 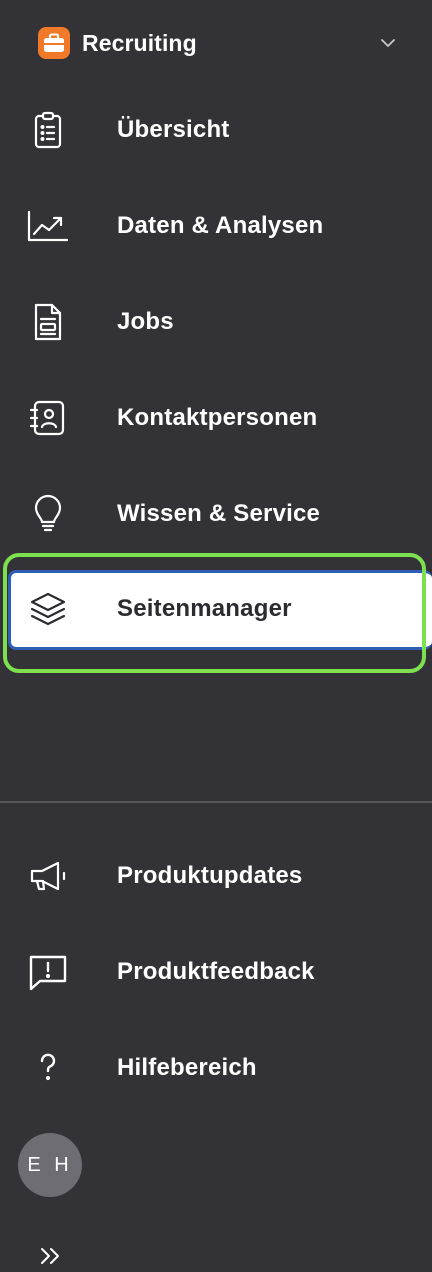 I want to click on nav-item-uebersicht: Übersicht, so click(x=216, y=130).